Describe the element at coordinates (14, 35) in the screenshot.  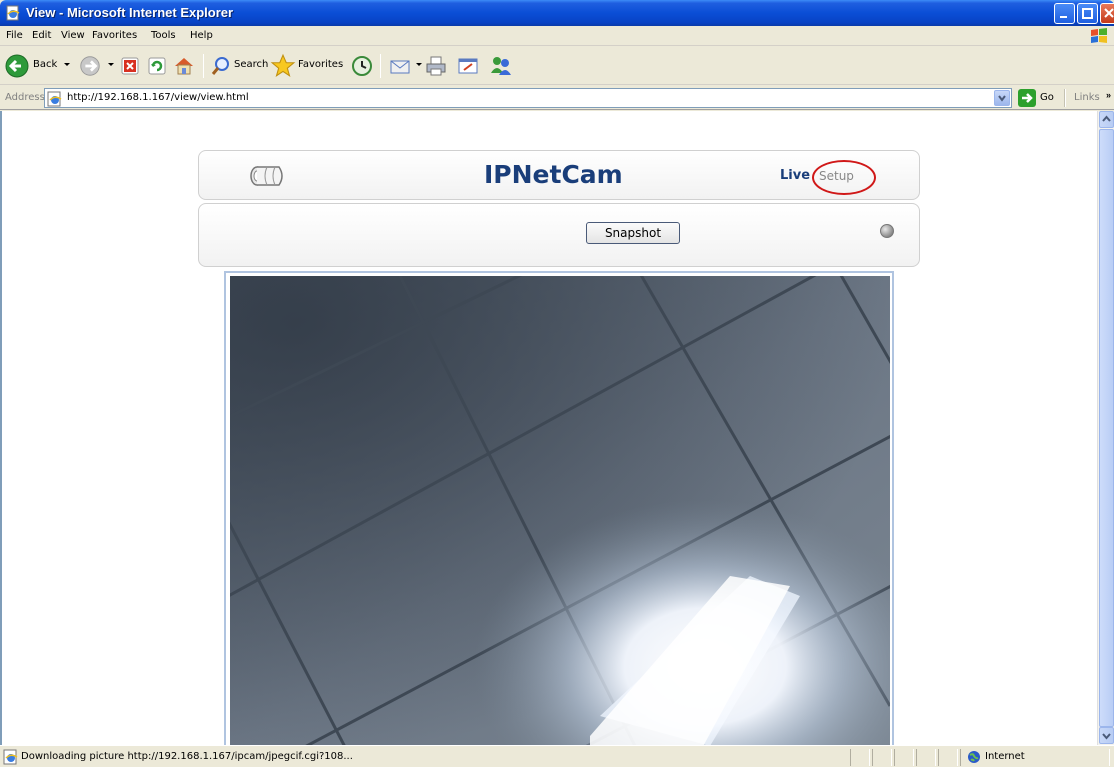
I see `menu-file: File` at that location.